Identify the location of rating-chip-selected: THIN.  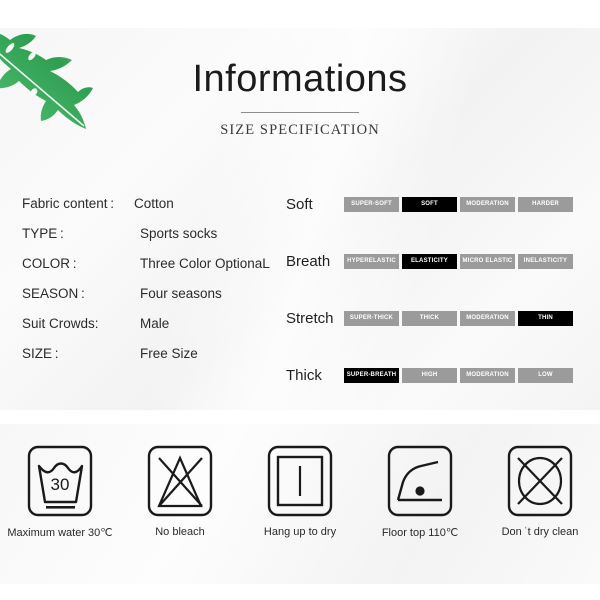
(545, 318).